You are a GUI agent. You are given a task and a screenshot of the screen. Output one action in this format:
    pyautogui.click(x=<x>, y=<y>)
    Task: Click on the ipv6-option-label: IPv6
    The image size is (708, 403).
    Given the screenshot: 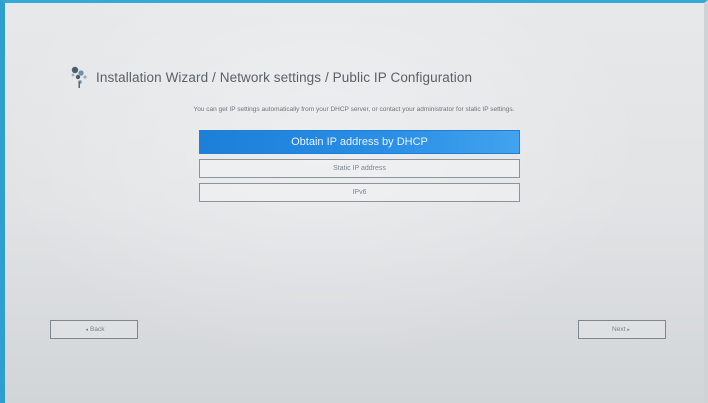 What is the action you would take?
    pyautogui.click(x=359, y=192)
    